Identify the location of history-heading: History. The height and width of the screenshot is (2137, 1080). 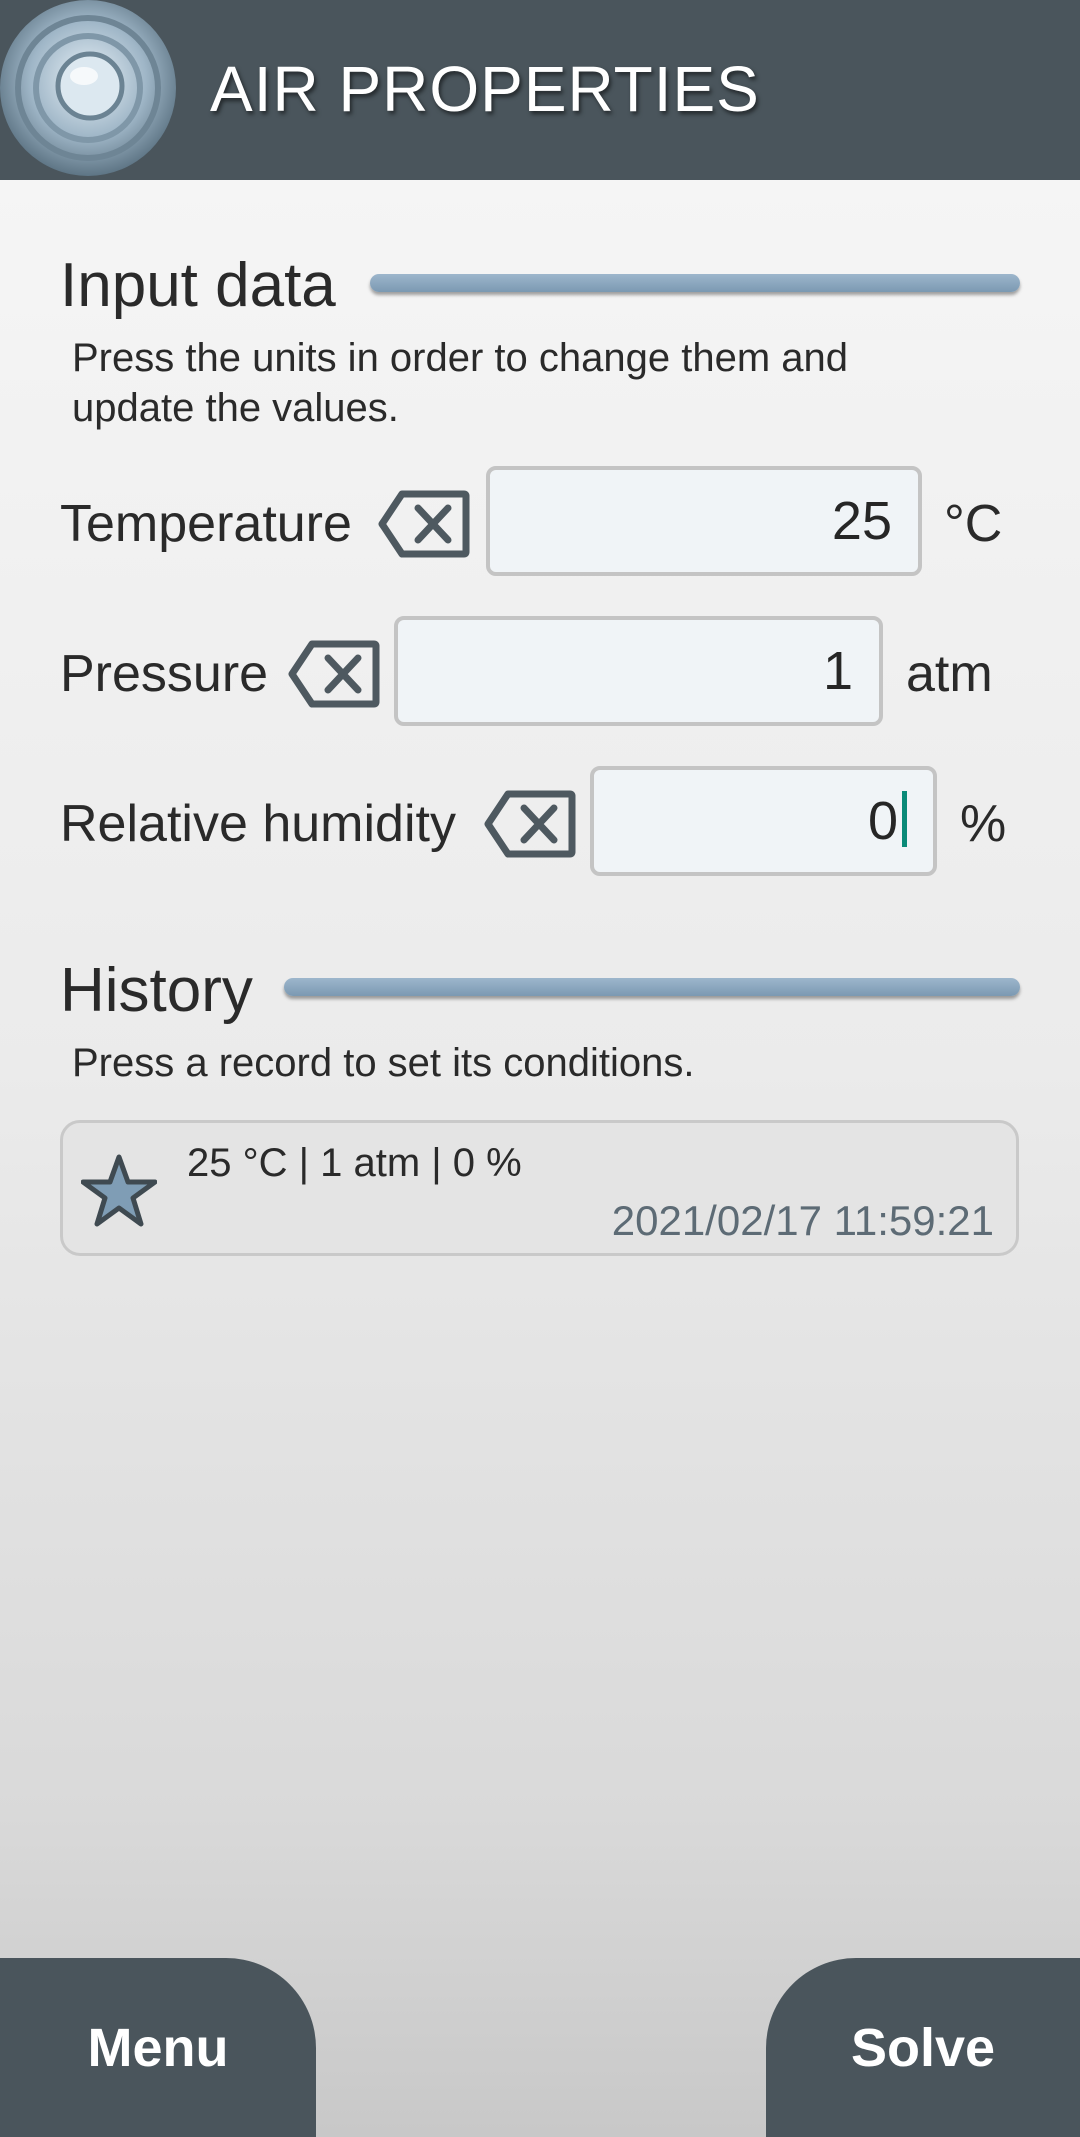
(156, 990).